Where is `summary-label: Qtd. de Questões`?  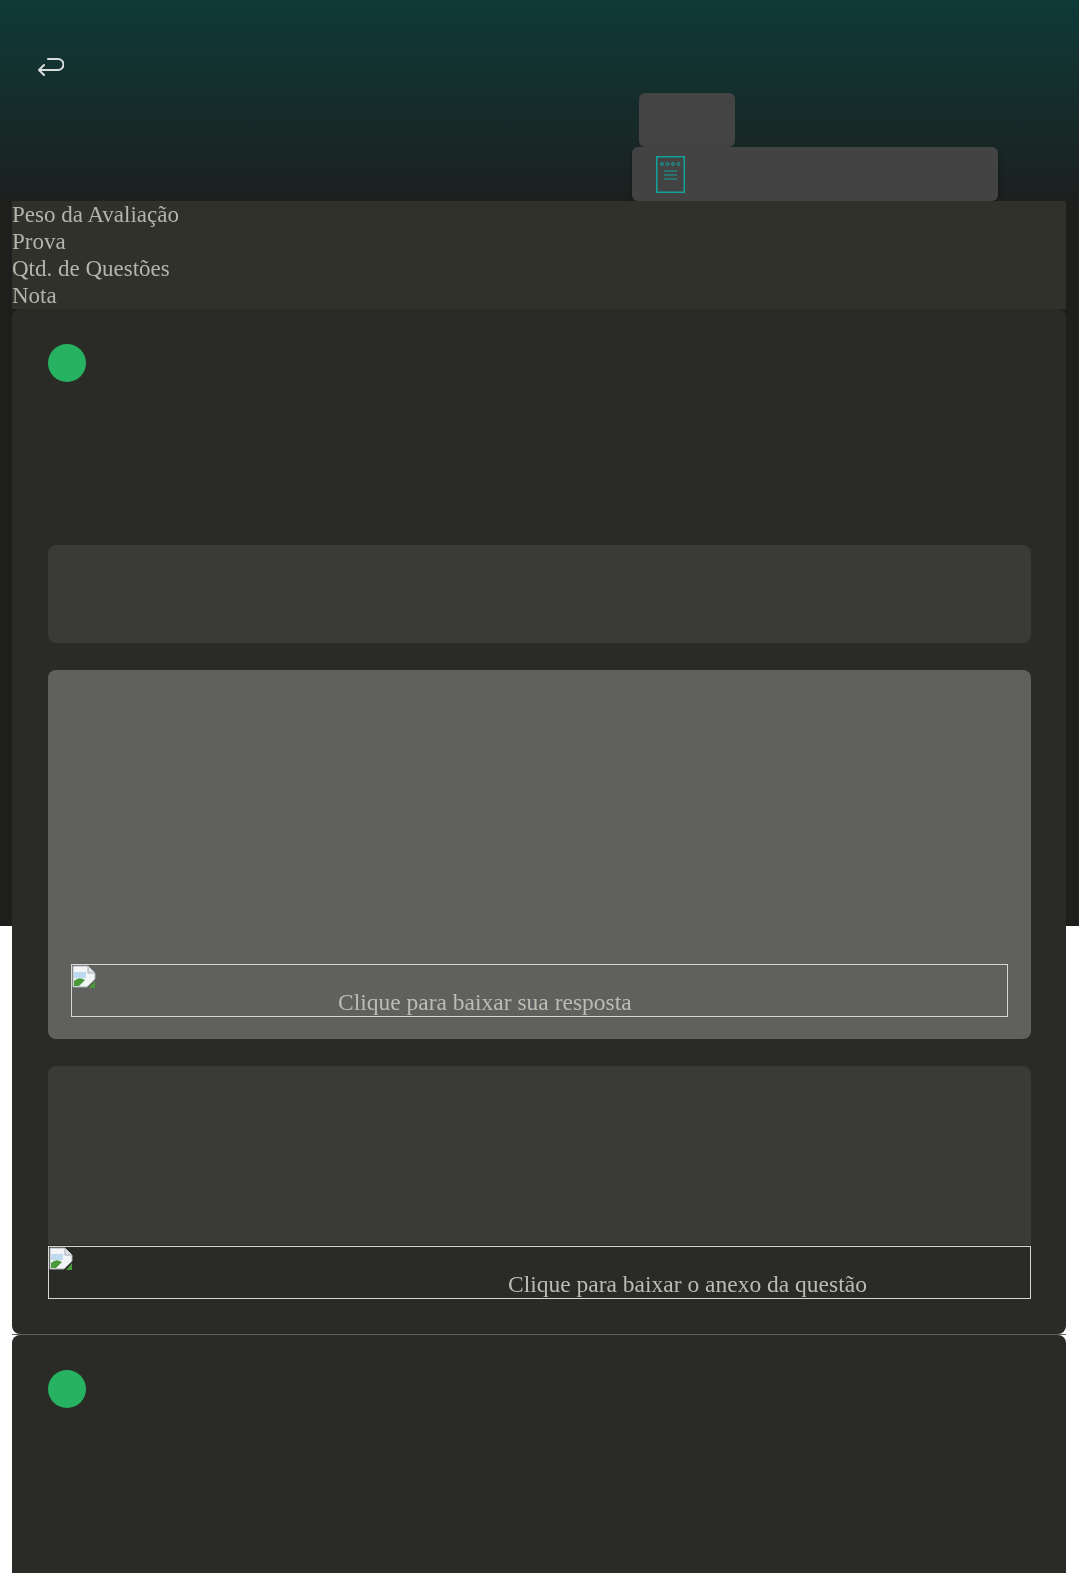 summary-label: Qtd. de Questões is located at coordinates (91, 268).